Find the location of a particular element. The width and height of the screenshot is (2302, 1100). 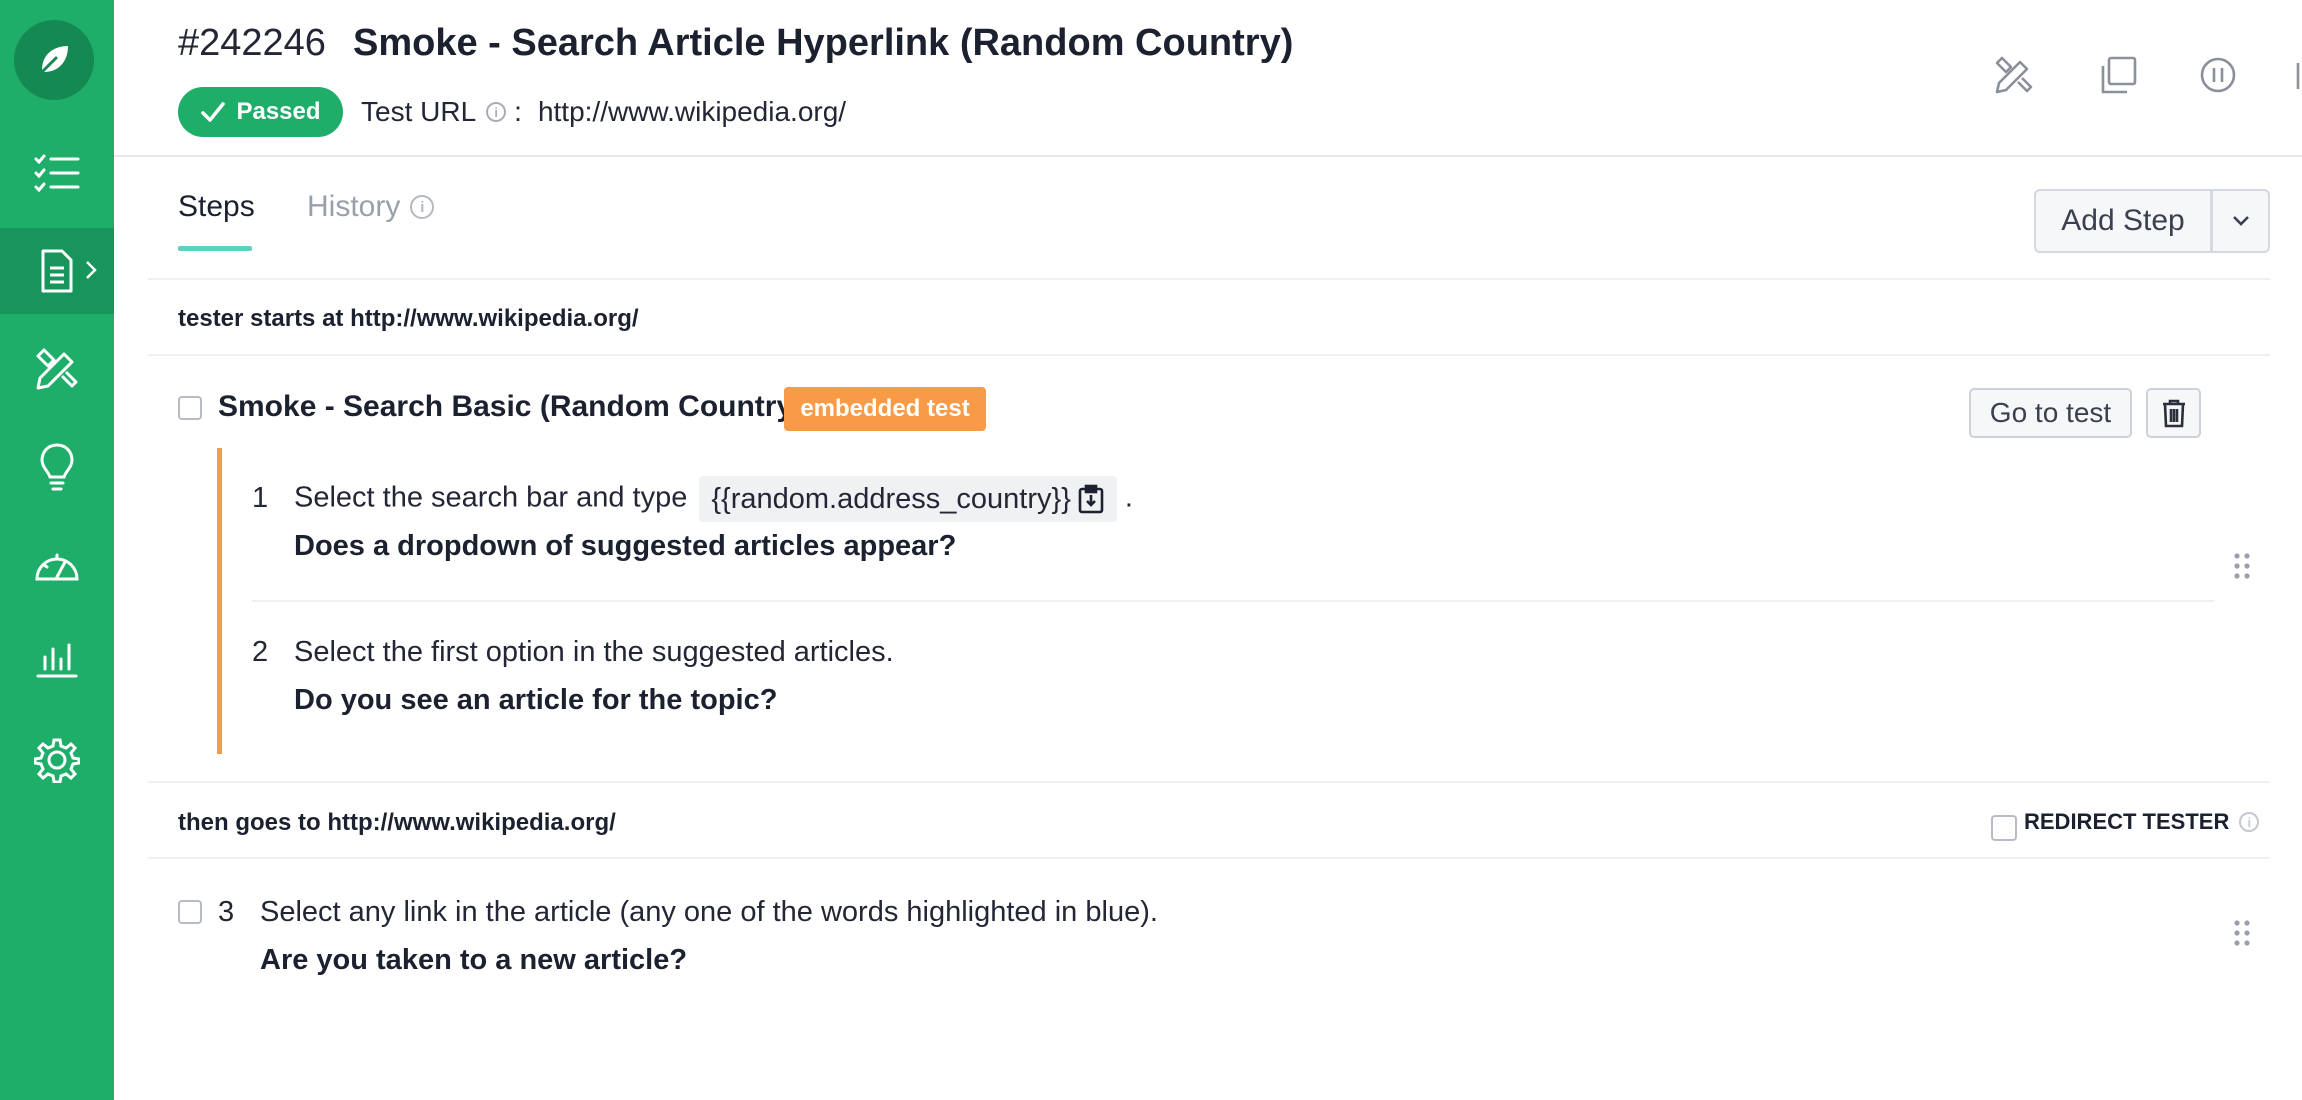

trash-icon is located at coordinates (2173, 413).